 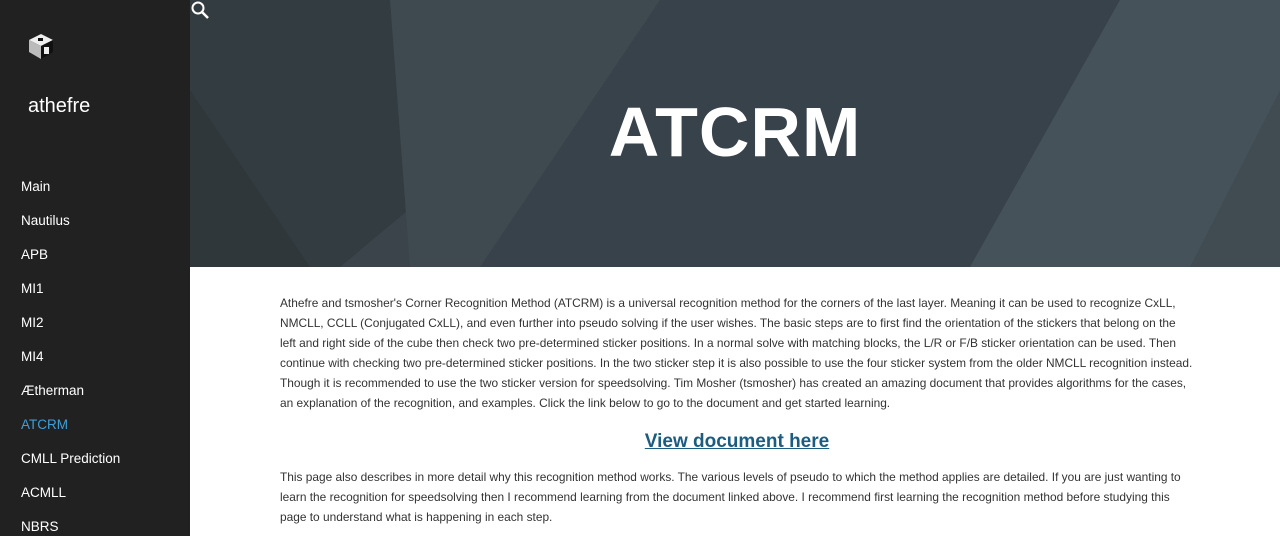 What do you see at coordinates (95, 261) in the screenshot?
I see `nav-item-apb: APB` at bounding box center [95, 261].